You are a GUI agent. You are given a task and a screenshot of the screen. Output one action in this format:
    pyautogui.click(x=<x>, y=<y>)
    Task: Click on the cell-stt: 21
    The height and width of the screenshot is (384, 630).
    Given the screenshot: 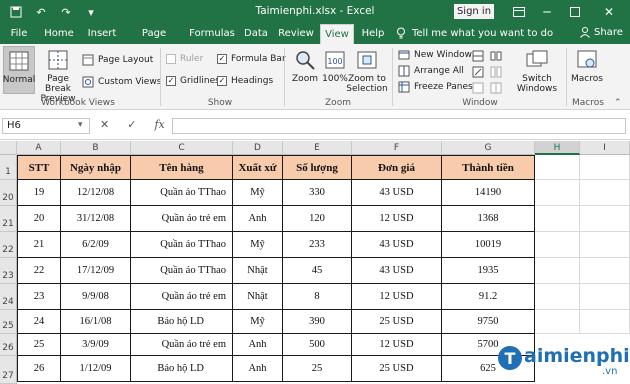 What is the action you would take?
    pyautogui.click(x=39, y=245)
    